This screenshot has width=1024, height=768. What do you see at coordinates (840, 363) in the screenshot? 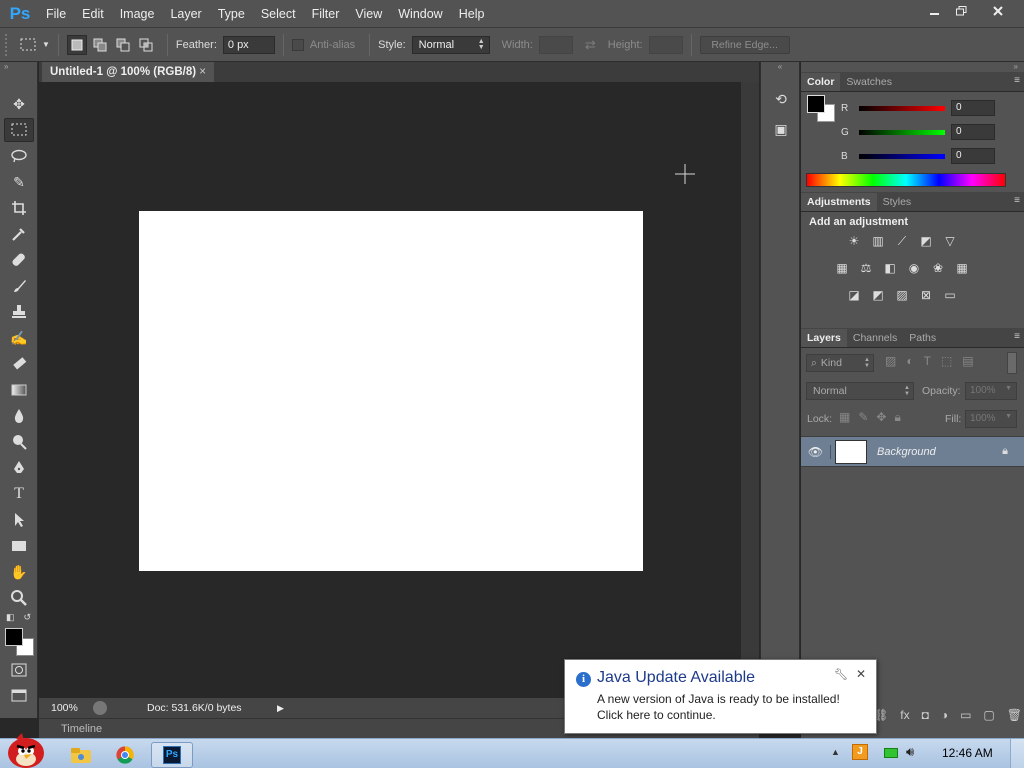
I see `layer-filter-select: ⌕ Kind ▲ ▼` at bounding box center [840, 363].